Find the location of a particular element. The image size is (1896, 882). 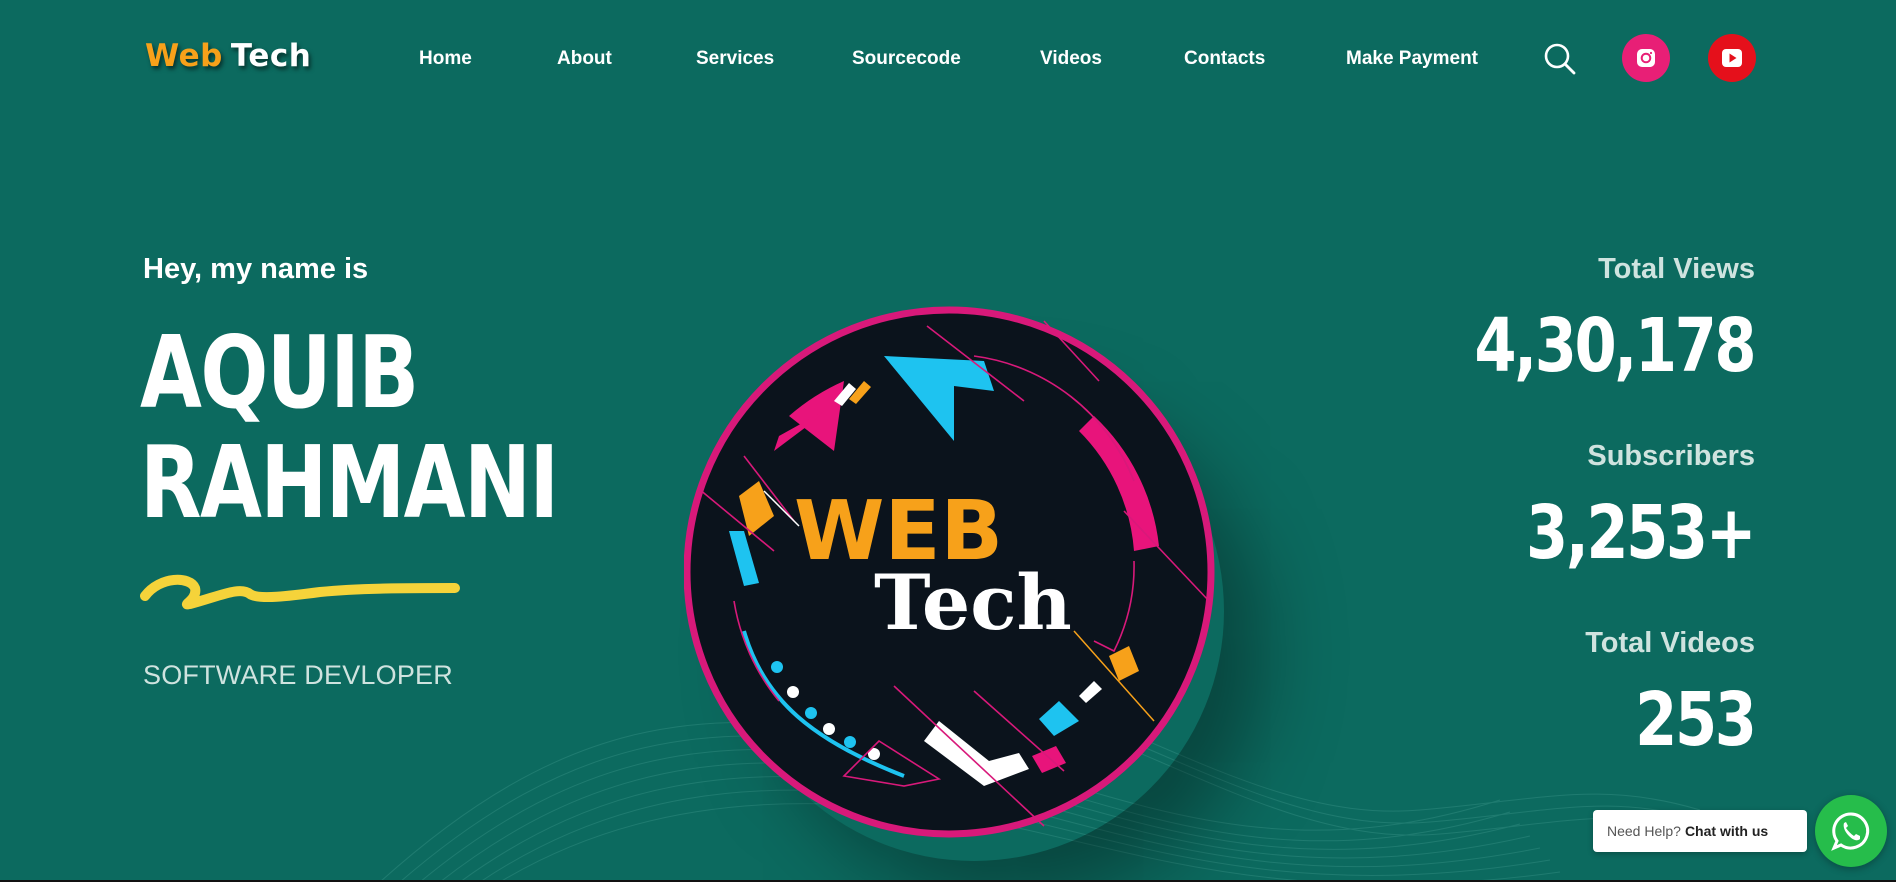

emblem-text-tech: Tech is located at coordinates (973, 602).